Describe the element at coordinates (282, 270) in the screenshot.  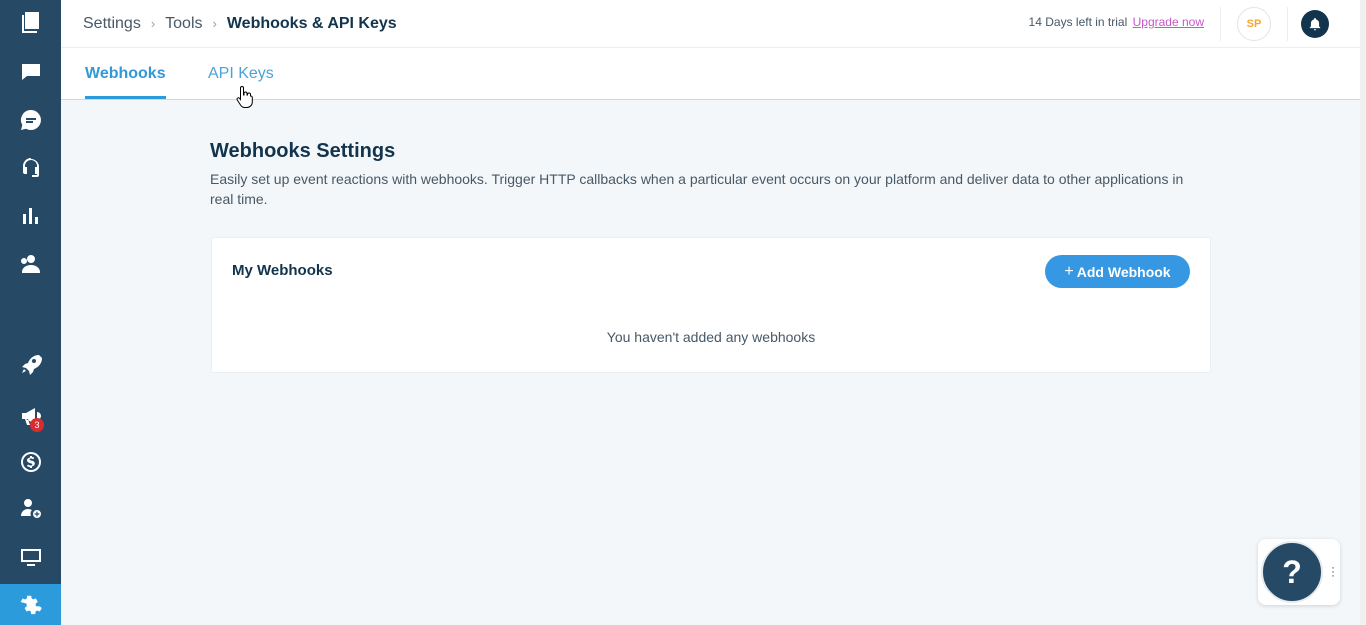
I see `card-title: My Webhooks` at that location.